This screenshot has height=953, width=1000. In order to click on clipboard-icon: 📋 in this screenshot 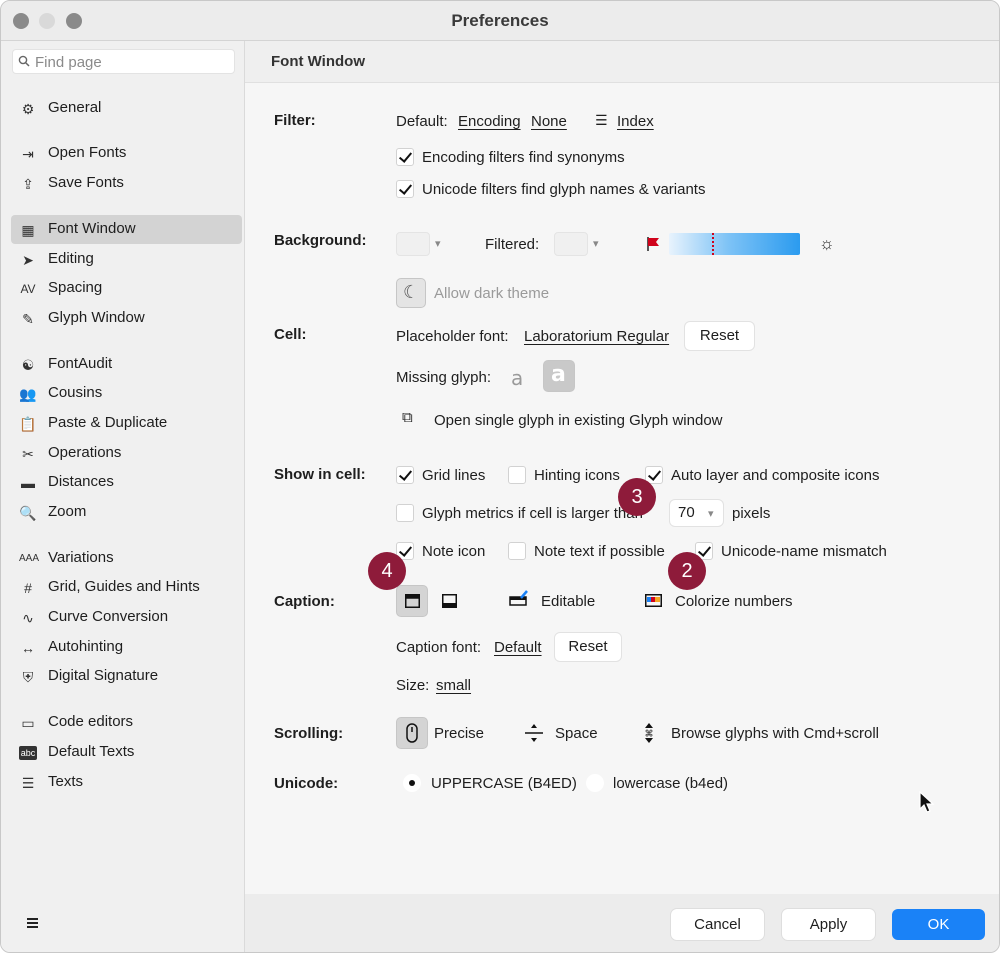, I will do `click(28, 424)`.